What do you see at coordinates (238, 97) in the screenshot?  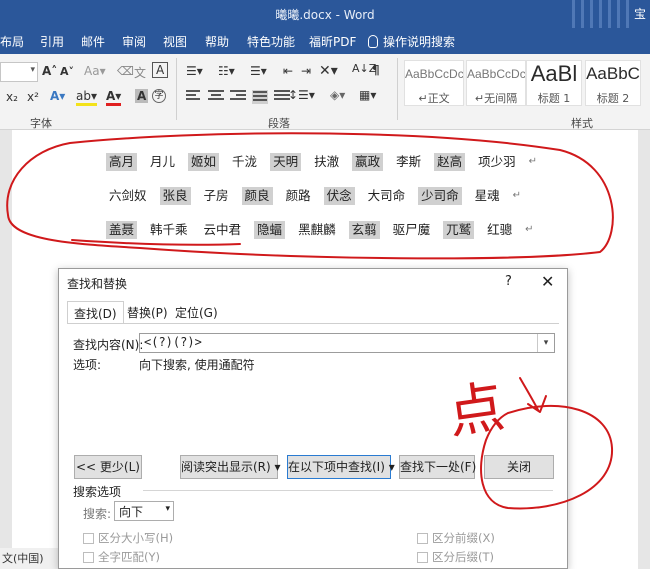 I see `align-right-icon` at bounding box center [238, 97].